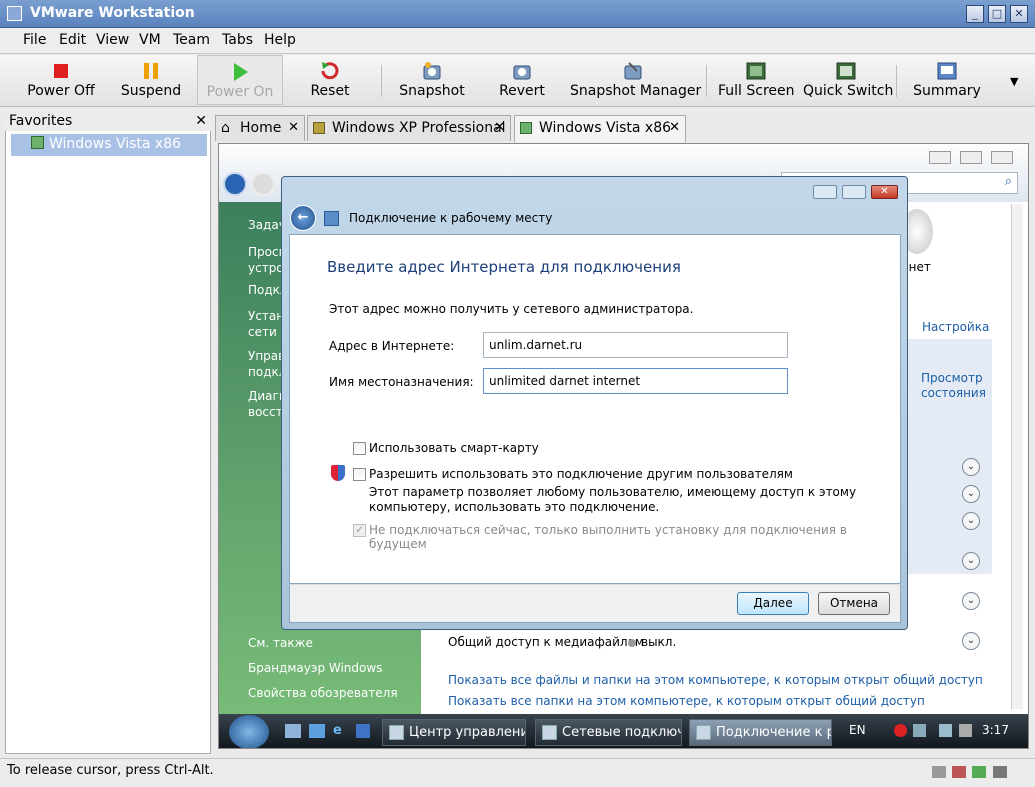 Image resolution: width=1035 pixels, height=787 pixels. I want to click on status-dot-icon, so click(632, 643).